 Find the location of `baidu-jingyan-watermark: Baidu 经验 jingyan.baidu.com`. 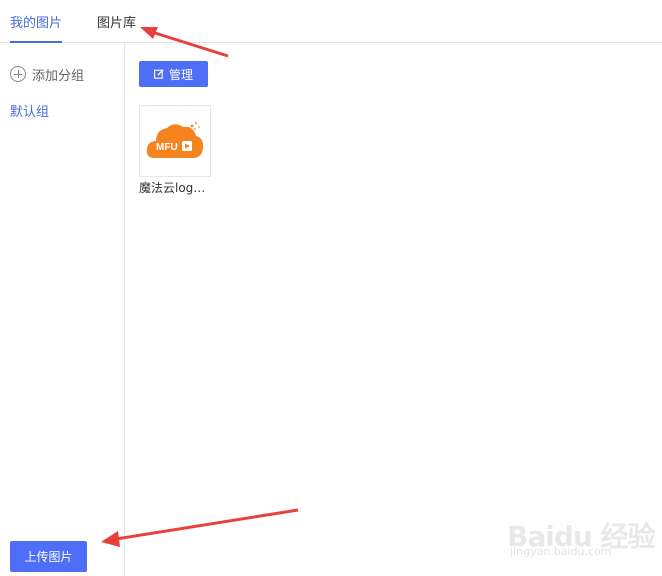

baidu-jingyan-watermark: Baidu 经验 jingyan.baidu.com is located at coordinates (580, 535).